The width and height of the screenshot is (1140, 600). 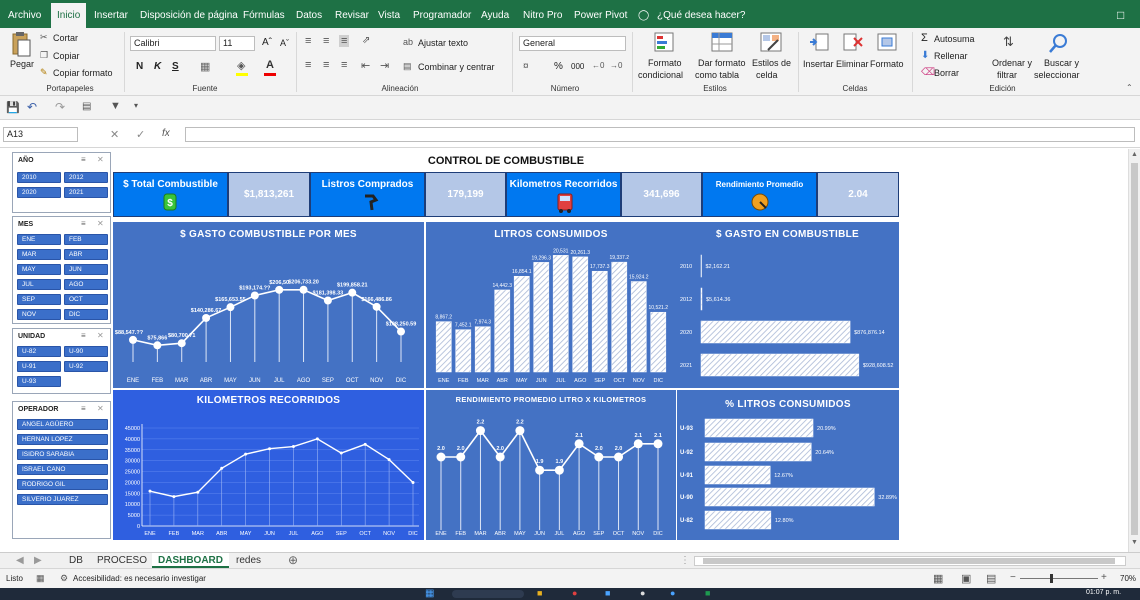 What do you see at coordinates (389, 14) in the screenshot?
I see `menu-vista: Vista` at bounding box center [389, 14].